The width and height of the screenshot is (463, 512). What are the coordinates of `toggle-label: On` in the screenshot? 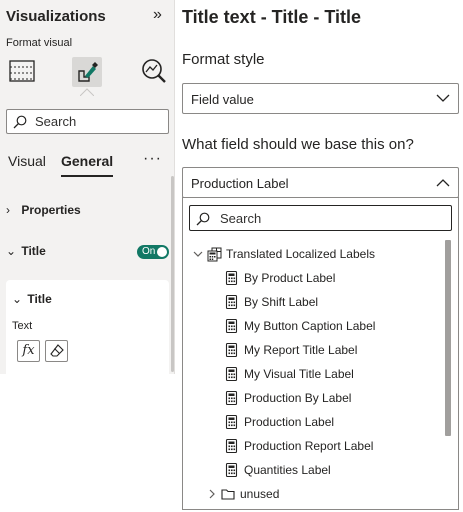 It's located at (149, 251).